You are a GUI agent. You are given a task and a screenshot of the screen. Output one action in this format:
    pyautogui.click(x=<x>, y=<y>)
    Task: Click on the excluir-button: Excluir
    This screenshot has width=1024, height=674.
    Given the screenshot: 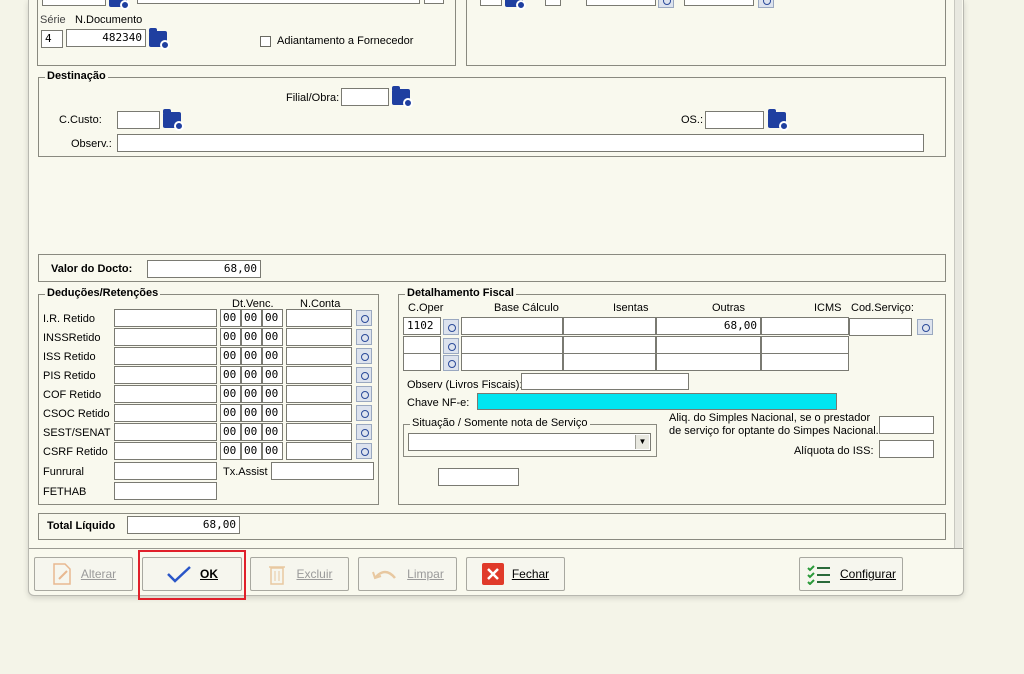 What is the action you would take?
    pyautogui.click(x=299, y=574)
    